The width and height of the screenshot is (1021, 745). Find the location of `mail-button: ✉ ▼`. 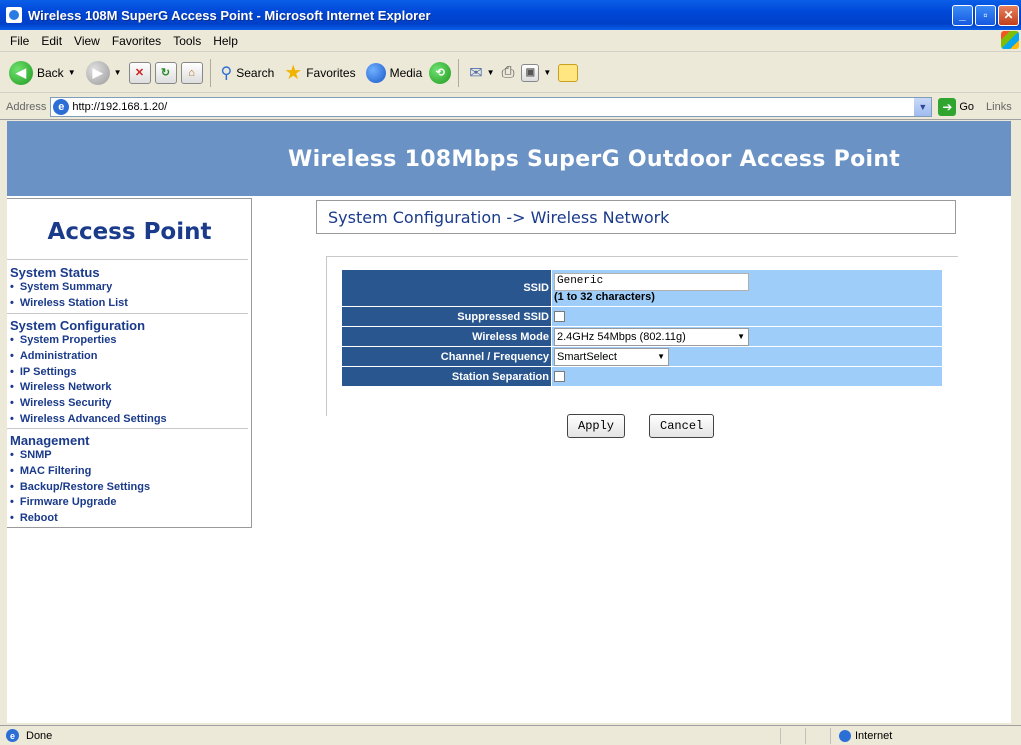

mail-button: ✉ ▼ is located at coordinates (481, 73).